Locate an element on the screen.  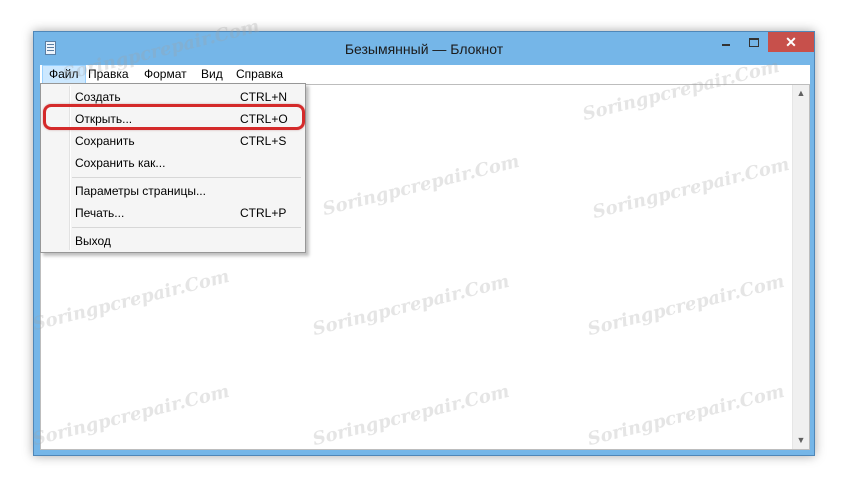
menu-view: Вид is located at coordinates (212, 74).